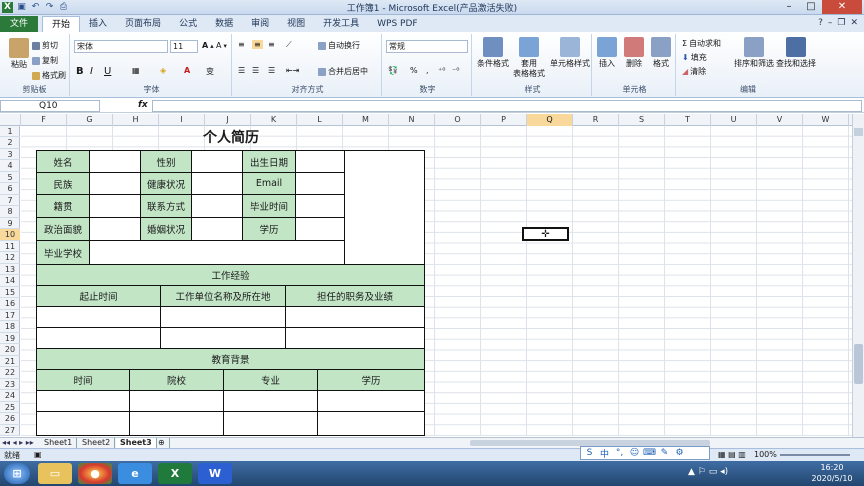 The height and width of the screenshot is (486, 864). What do you see at coordinates (10, 339) in the screenshot?
I see `row-header-19: 19` at bounding box center [10, 339].